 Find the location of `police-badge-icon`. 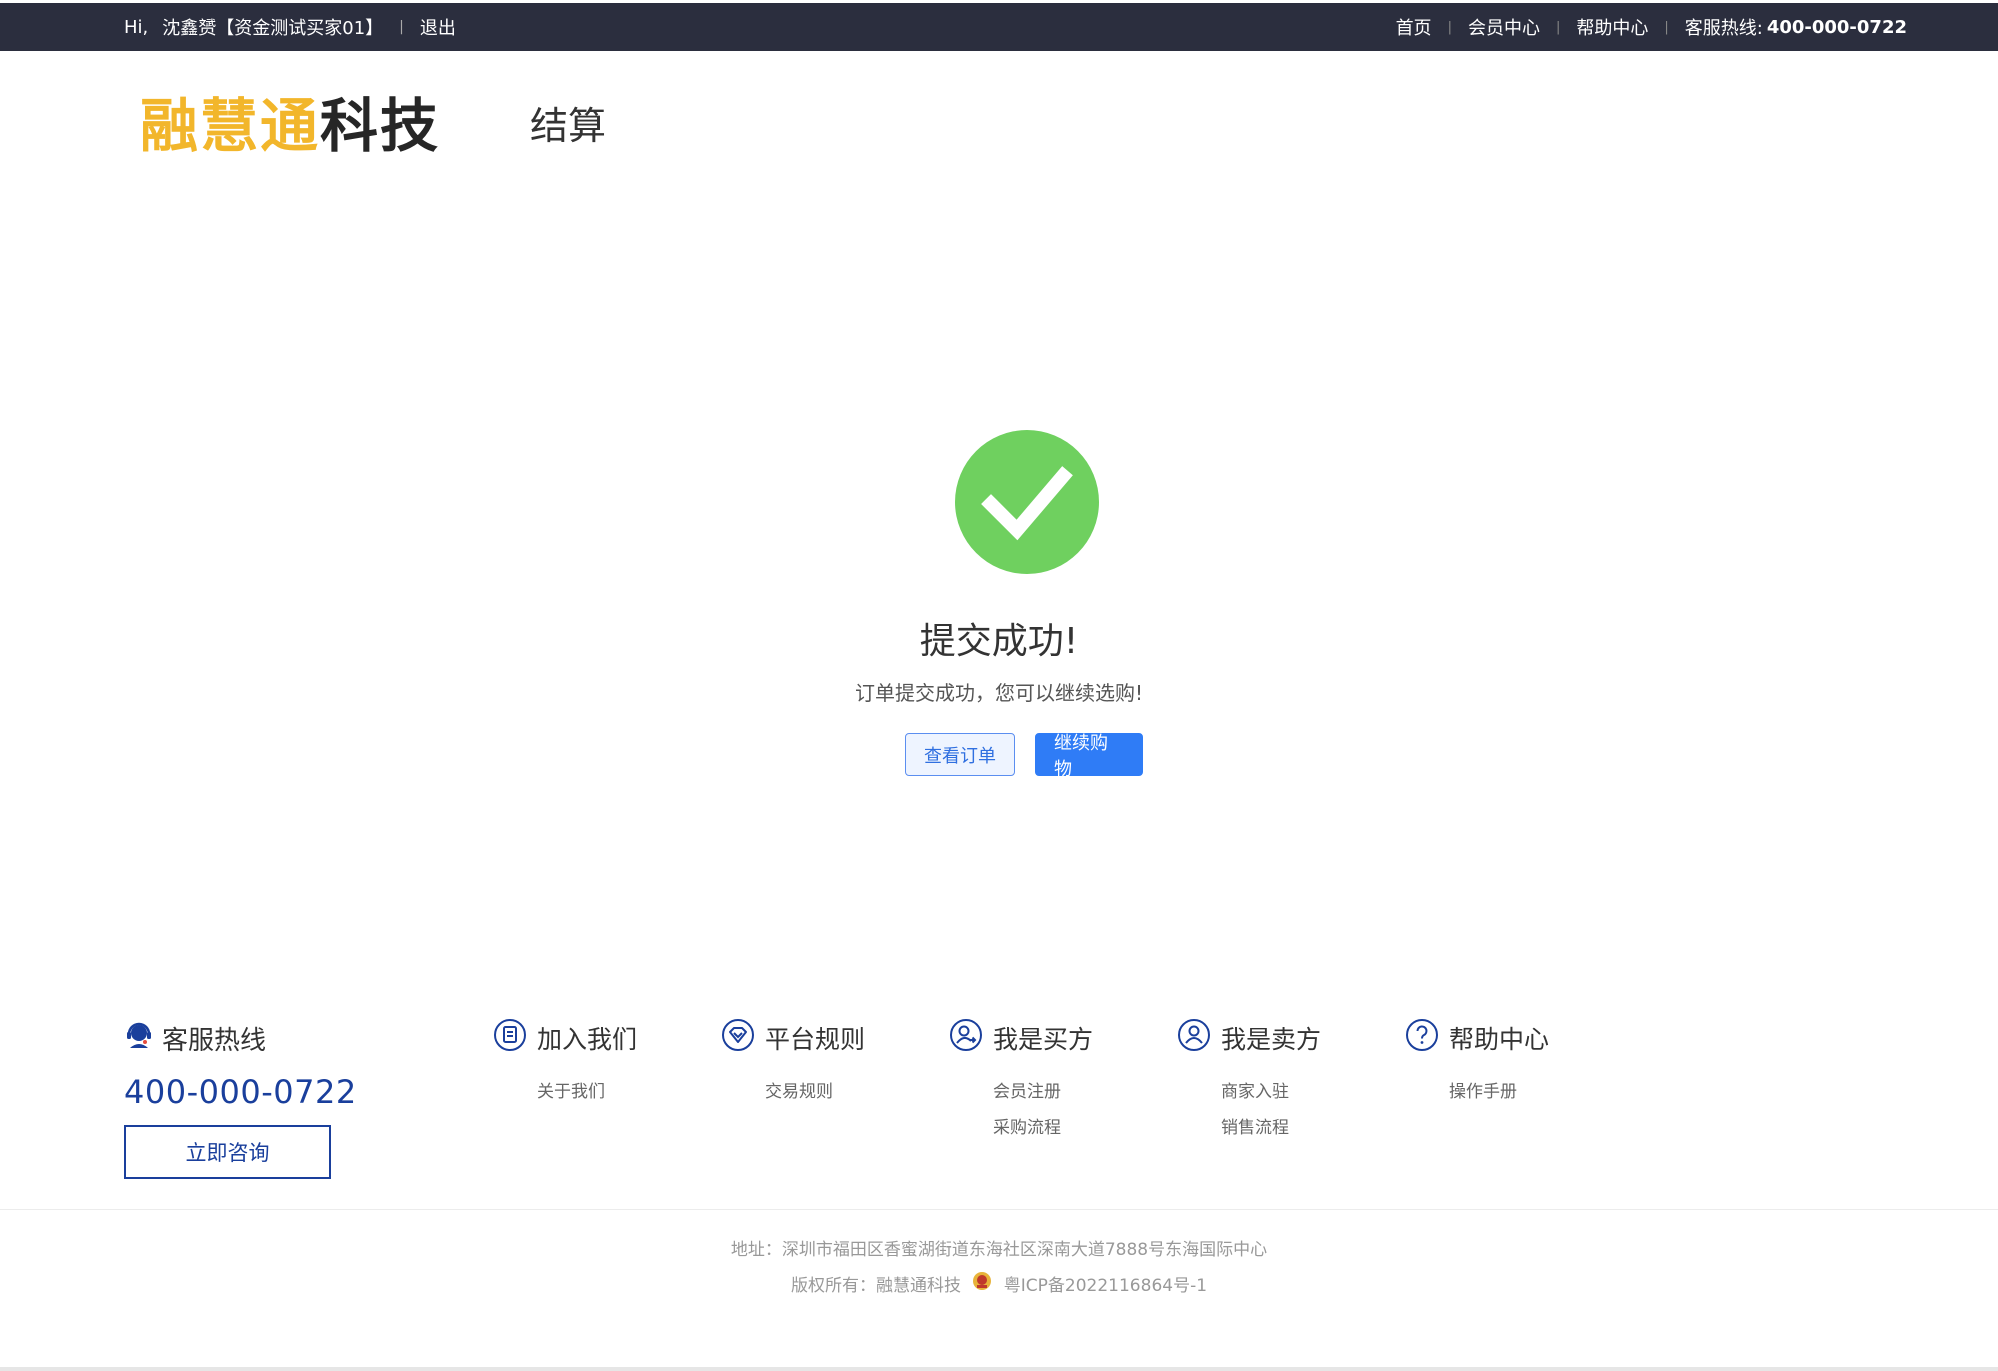

police-badge-icon is located at coordinates (982, 1286).